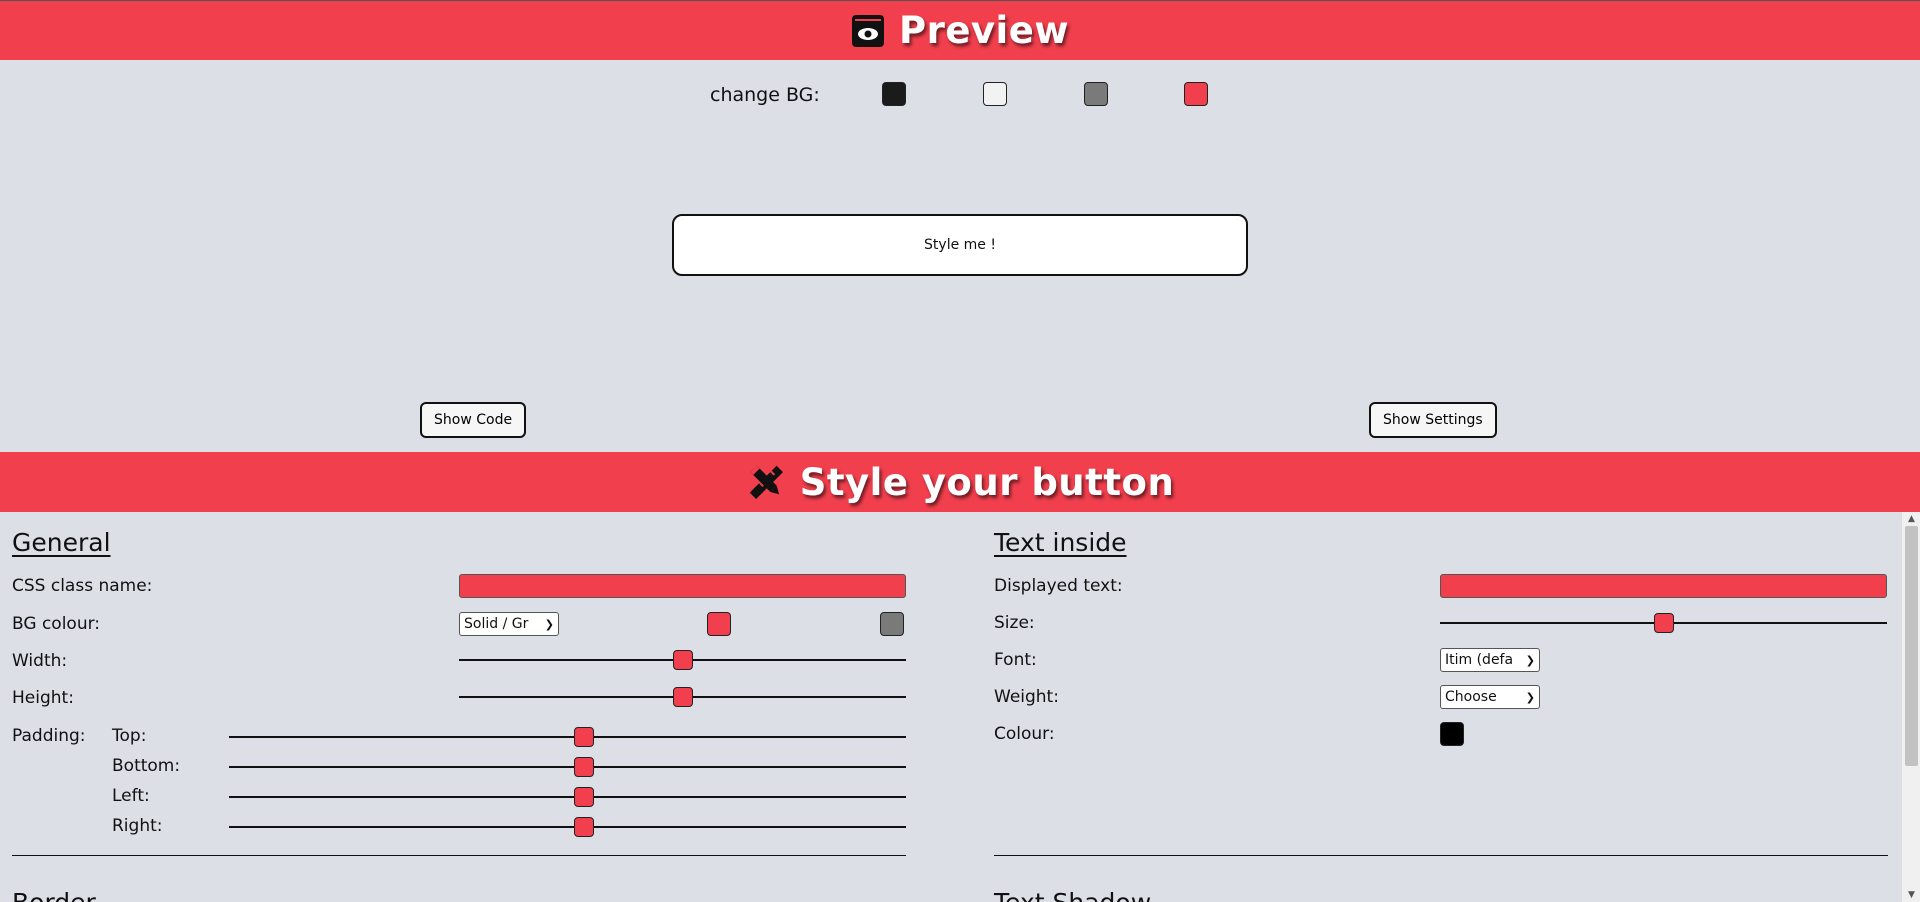  I want to click on change-bg-label: change BG:, so click(765, 95).